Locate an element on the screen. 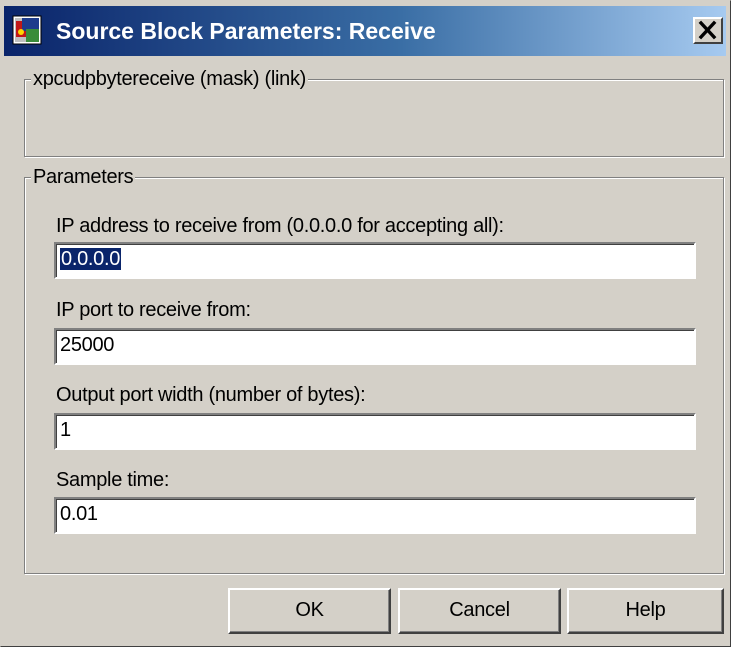 Image resolution: width=731 pixels, height=647 pixels. output-port-width-label: Output port width (number of bytes): is located at coordinates (211, 395).